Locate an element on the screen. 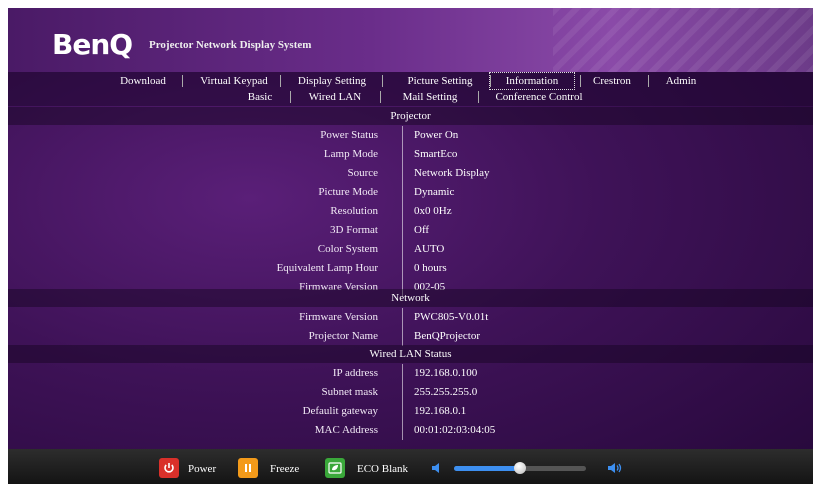  power-icon is located at coordinates (169, 468).